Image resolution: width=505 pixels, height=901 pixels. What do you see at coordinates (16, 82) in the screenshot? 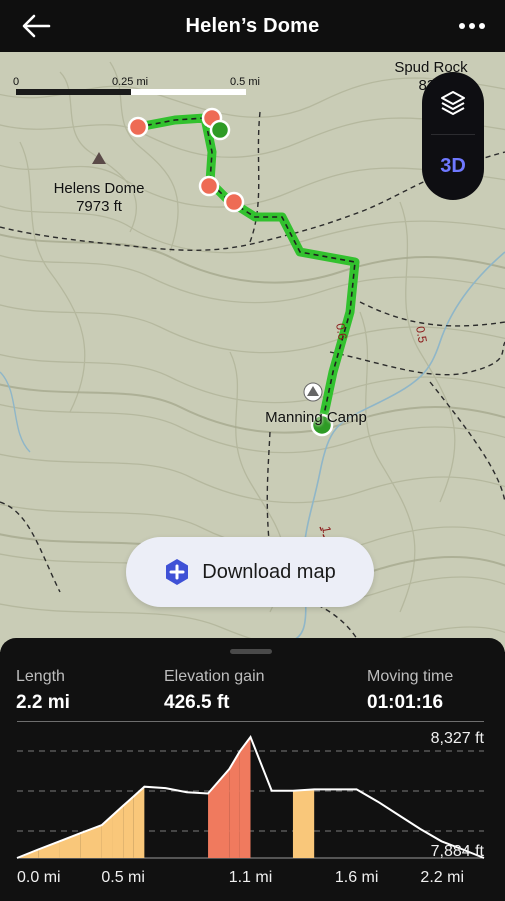
I see `scale-label-0: 0` at bounding box center [16, 82].